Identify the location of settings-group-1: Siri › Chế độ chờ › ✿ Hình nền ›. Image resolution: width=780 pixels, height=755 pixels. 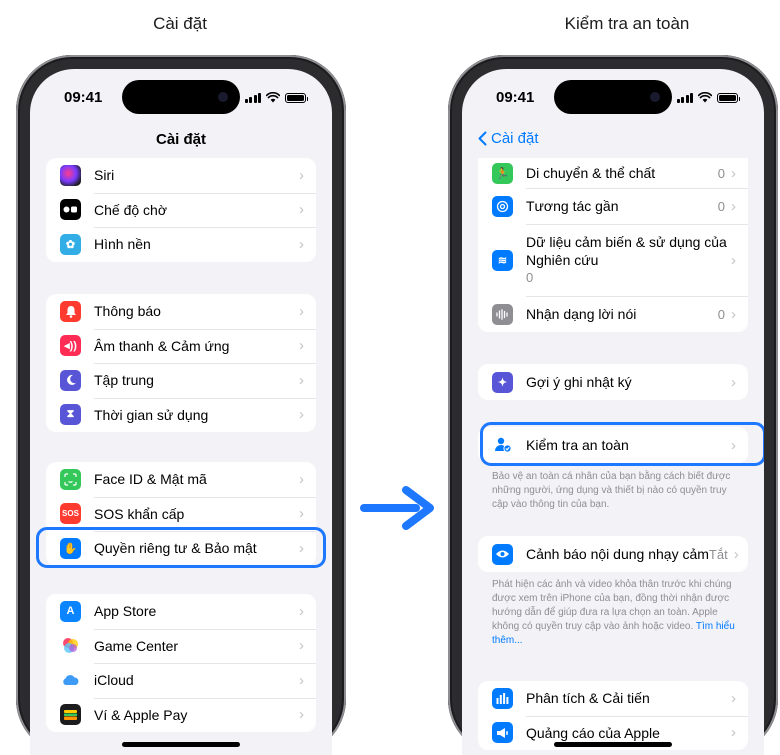
(181, 210).